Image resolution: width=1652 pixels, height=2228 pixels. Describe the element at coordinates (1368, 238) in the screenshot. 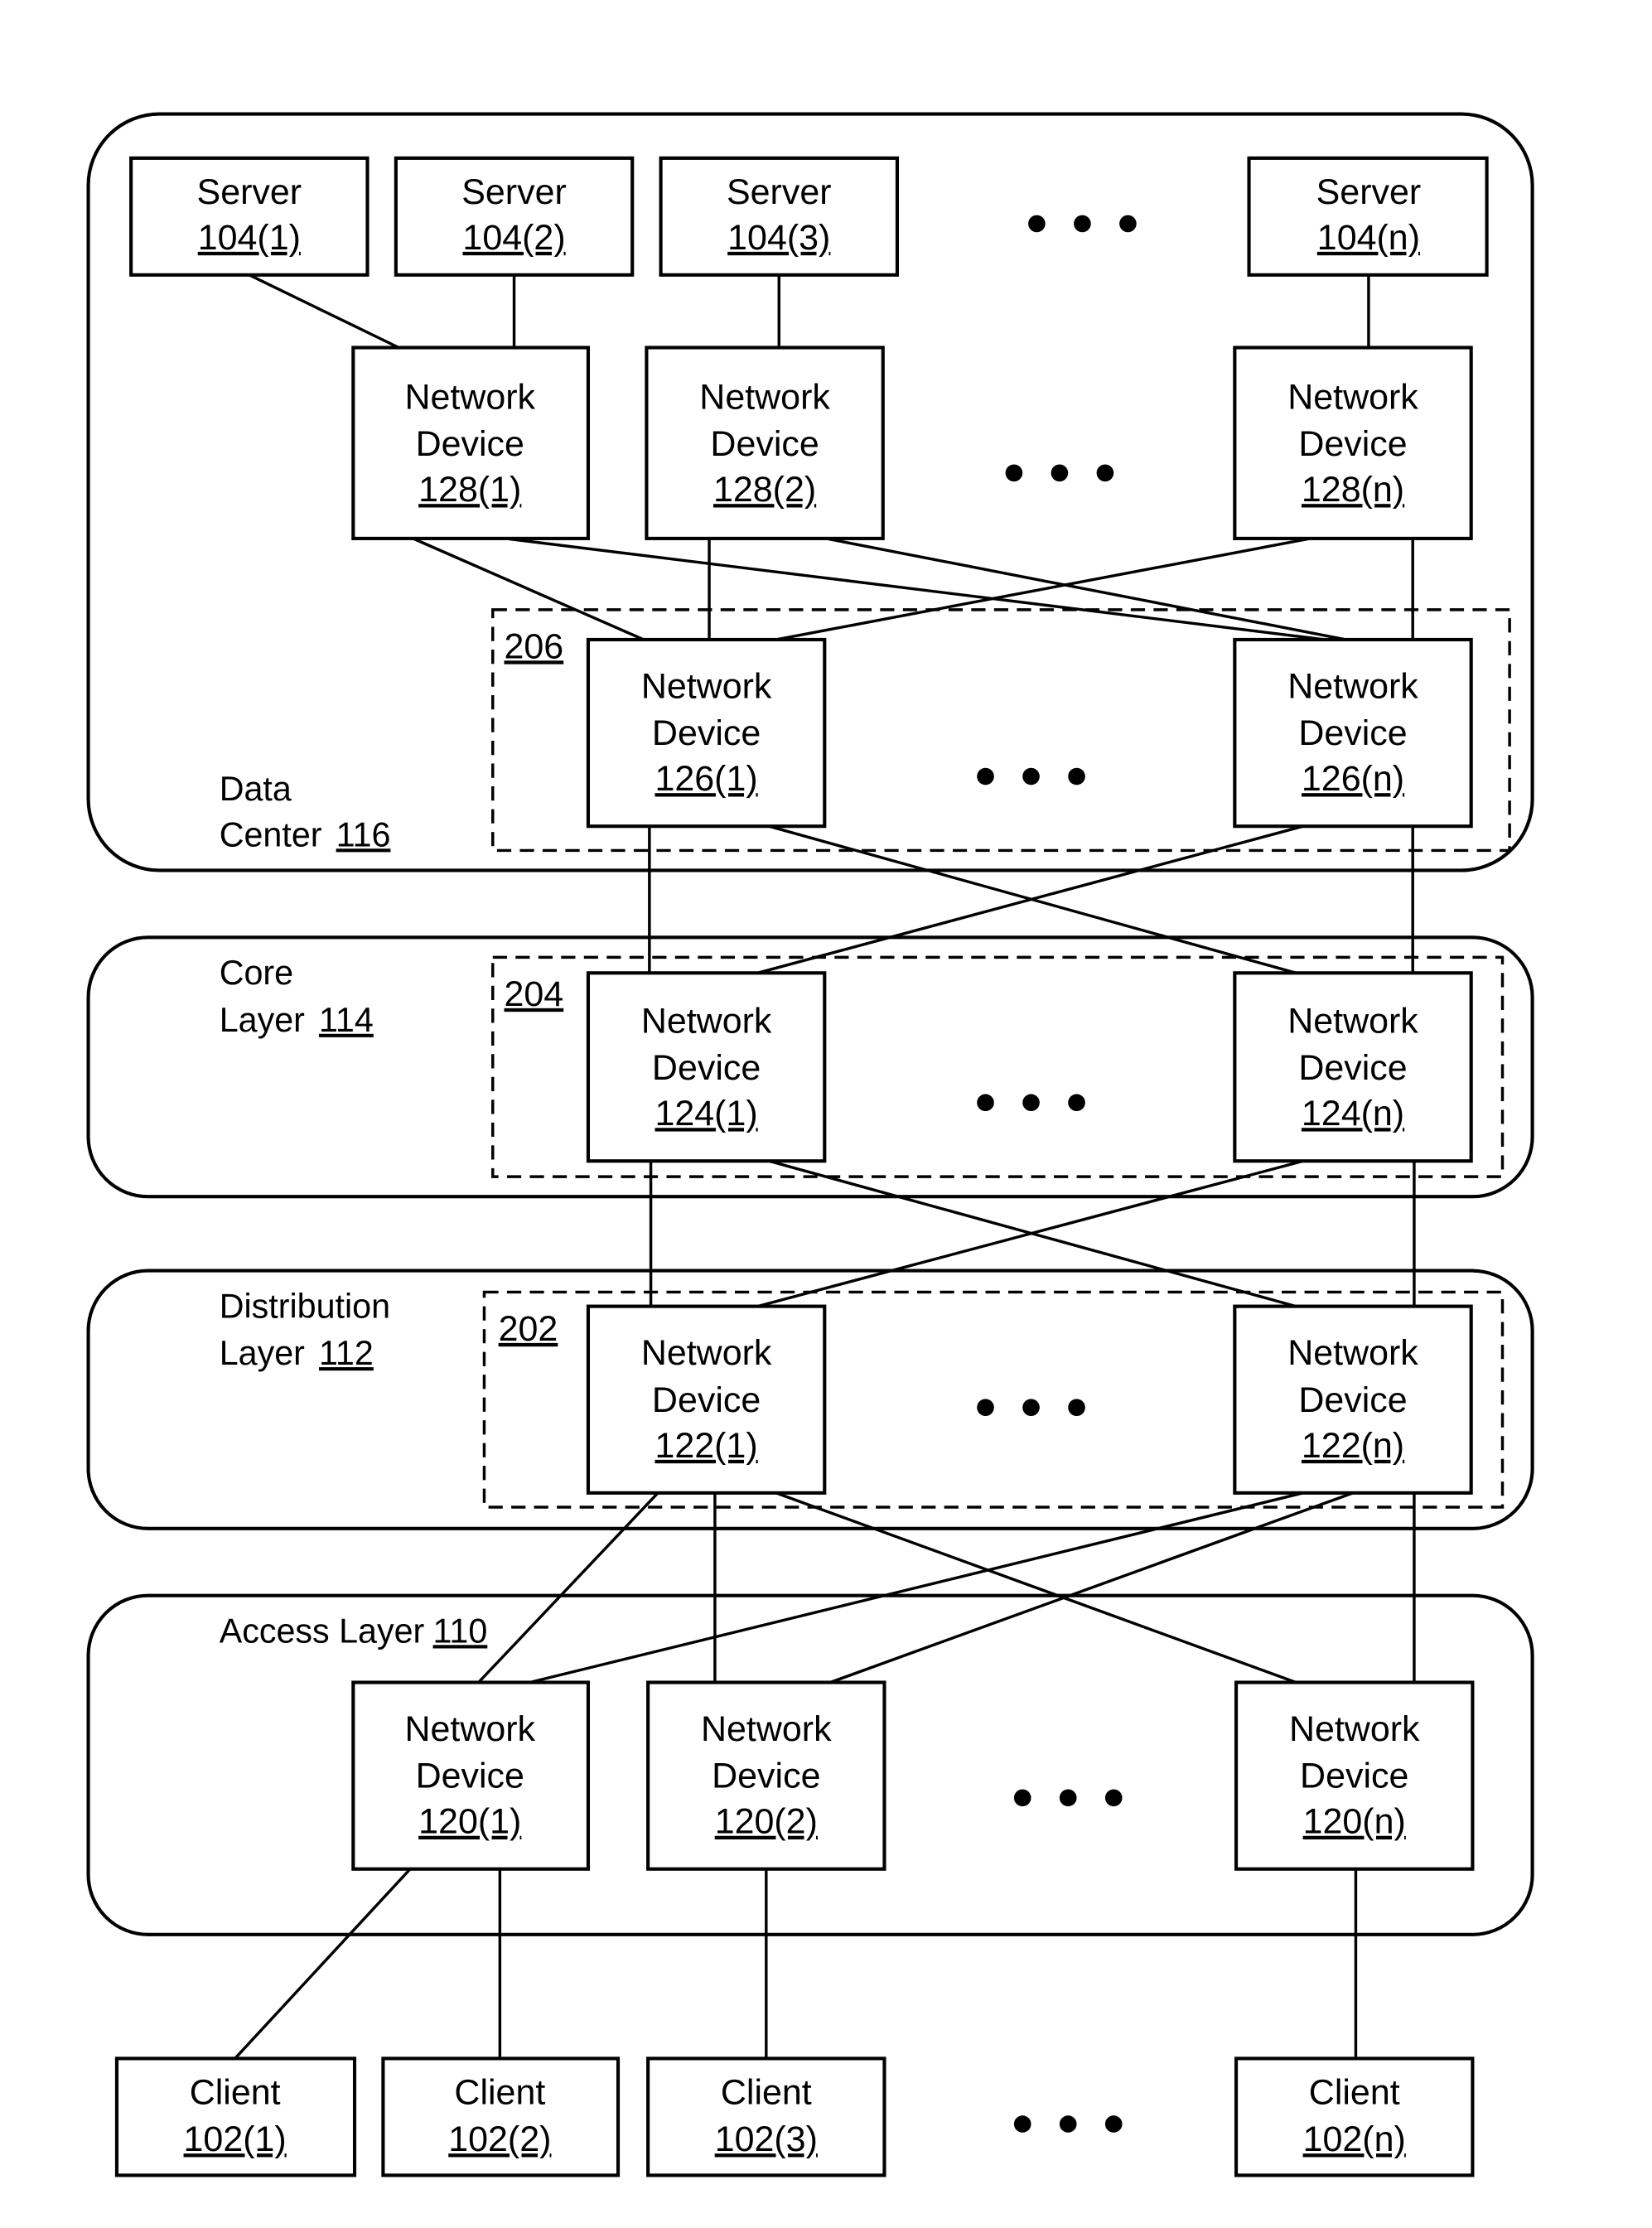

I see `server-ref: 104(n)` at that location.